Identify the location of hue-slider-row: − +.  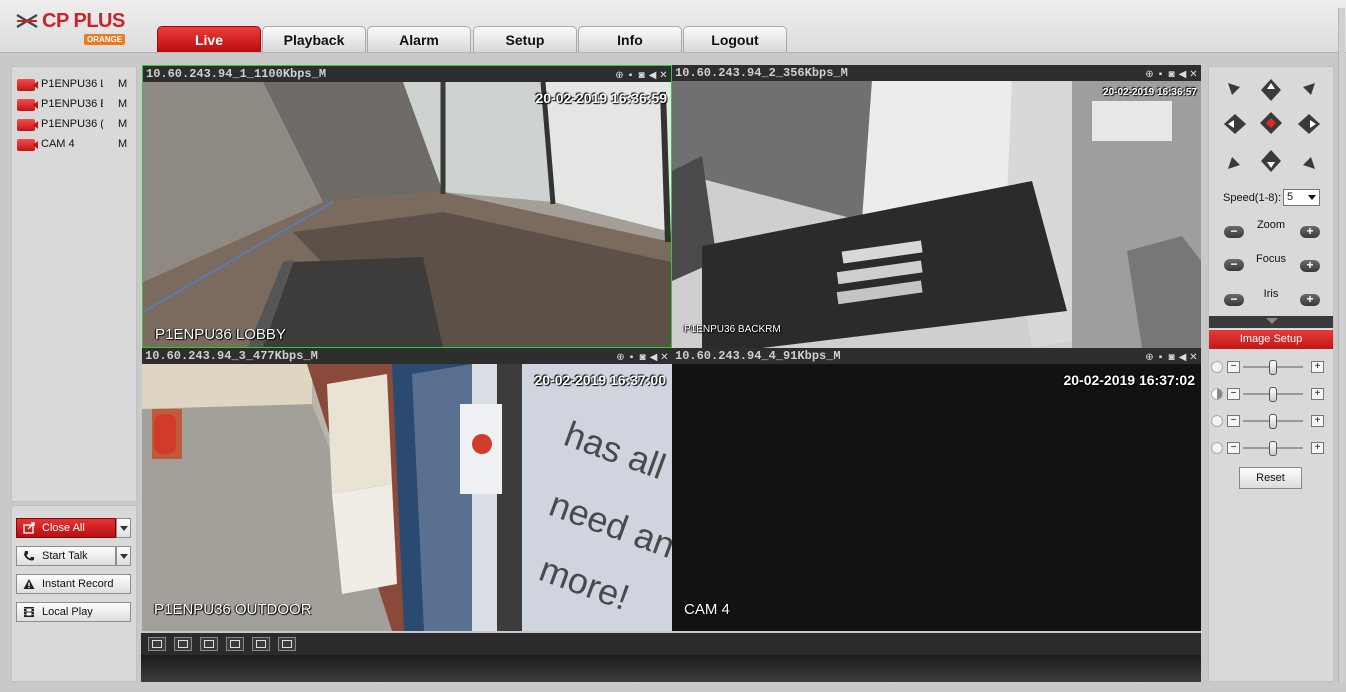
(1271, 448).